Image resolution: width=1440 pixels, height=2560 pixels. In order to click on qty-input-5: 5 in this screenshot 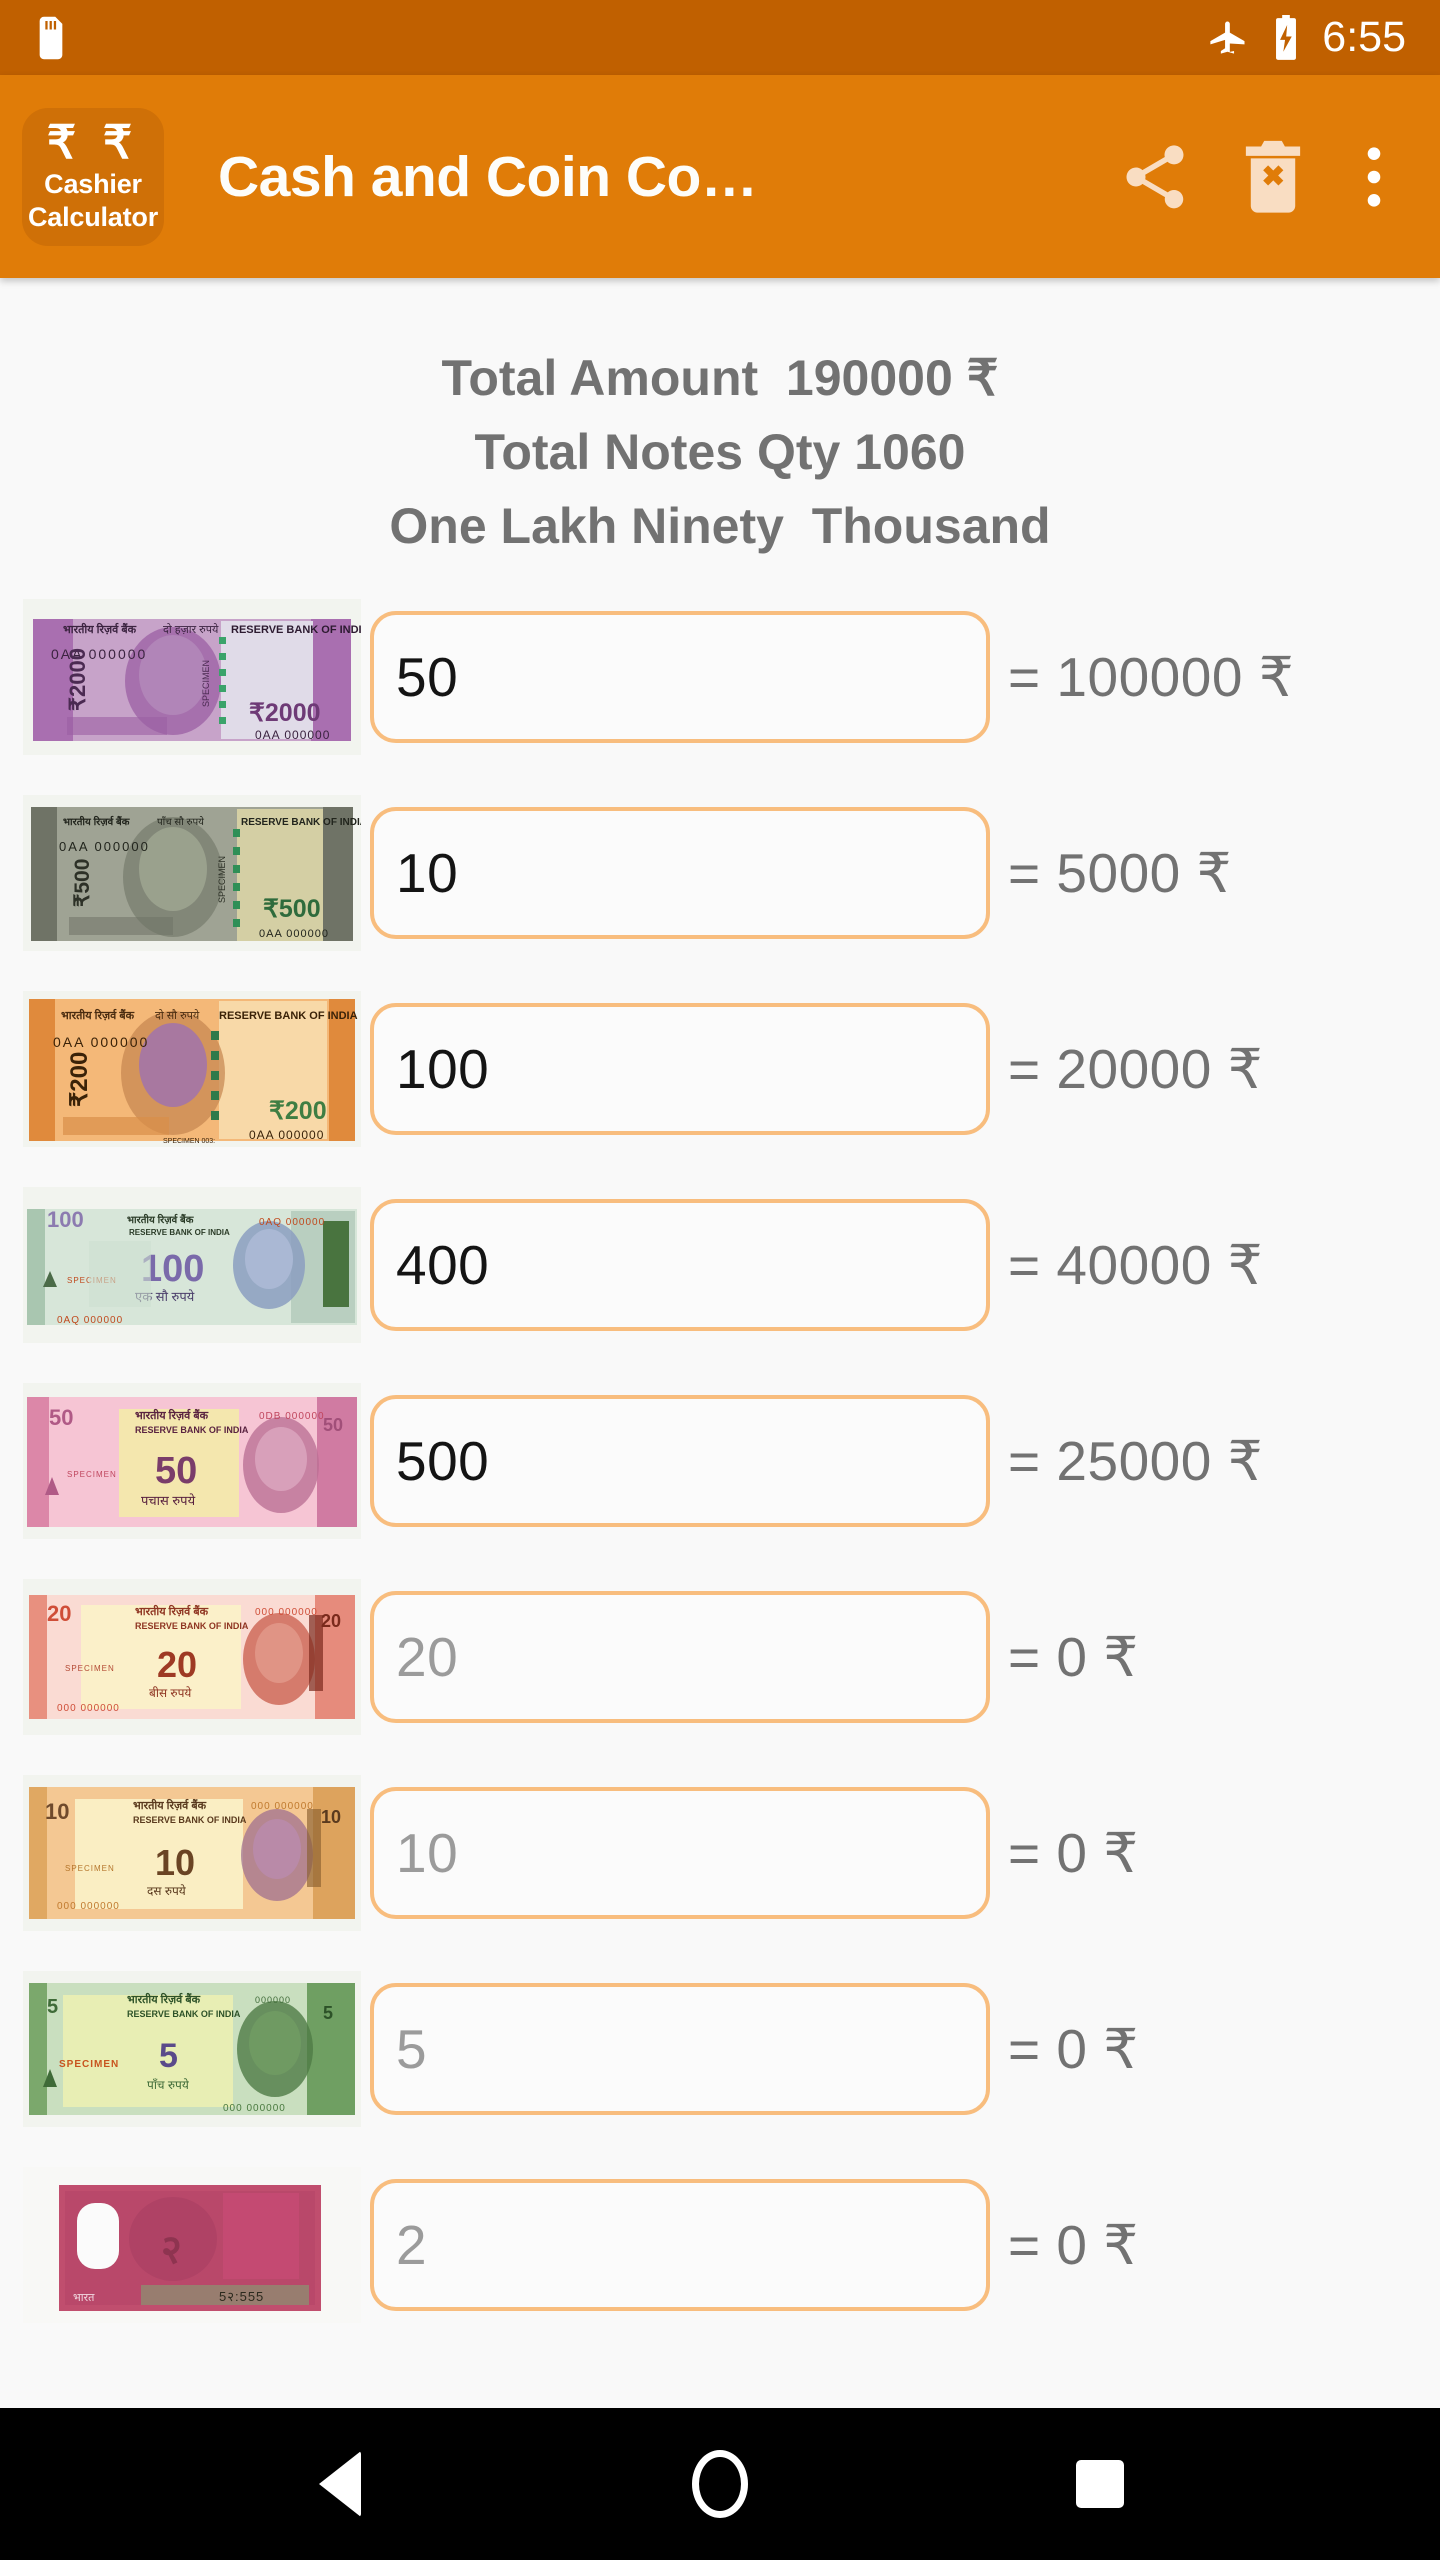, I will do `click(680, 2049)`.